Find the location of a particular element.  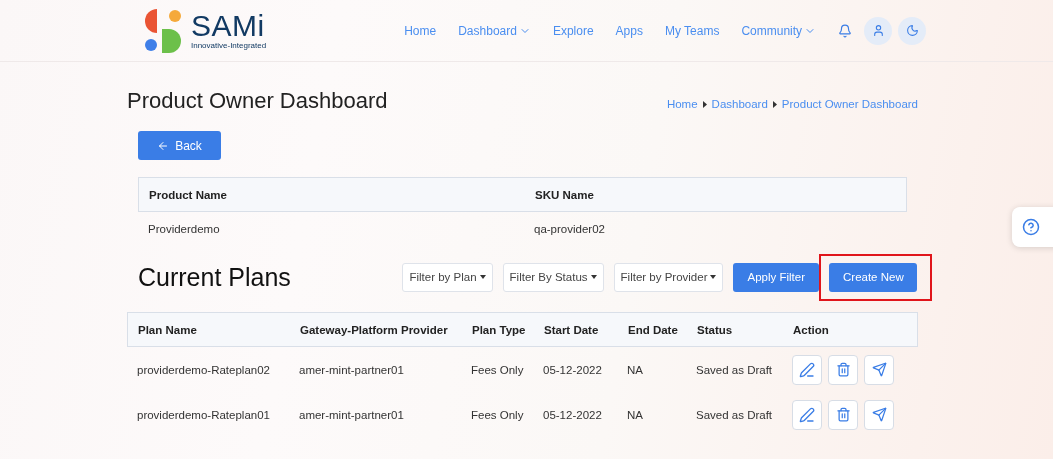

column-header: SKU Name is located at coordinates (564, 194).